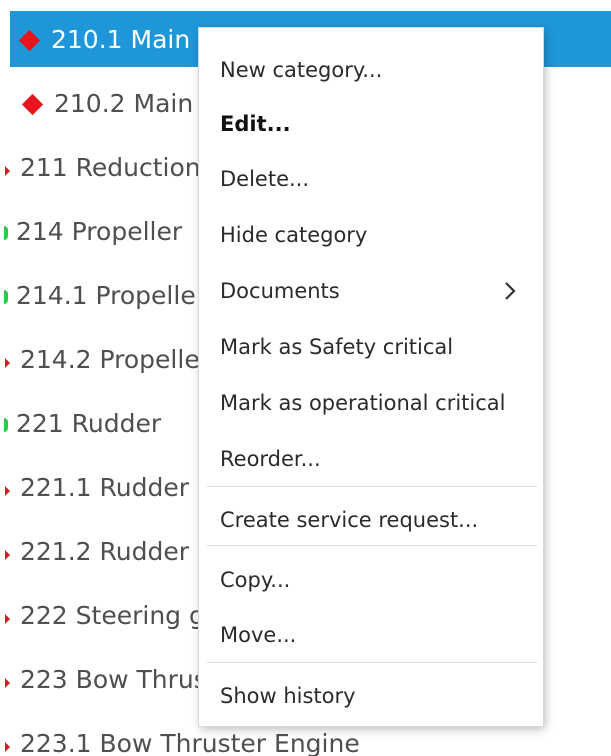 This screenshot has width=611, height=756. Describe the element at coordinates (371, 291) in the screenshot. I see `menu-item-documents: Documents` at that location.